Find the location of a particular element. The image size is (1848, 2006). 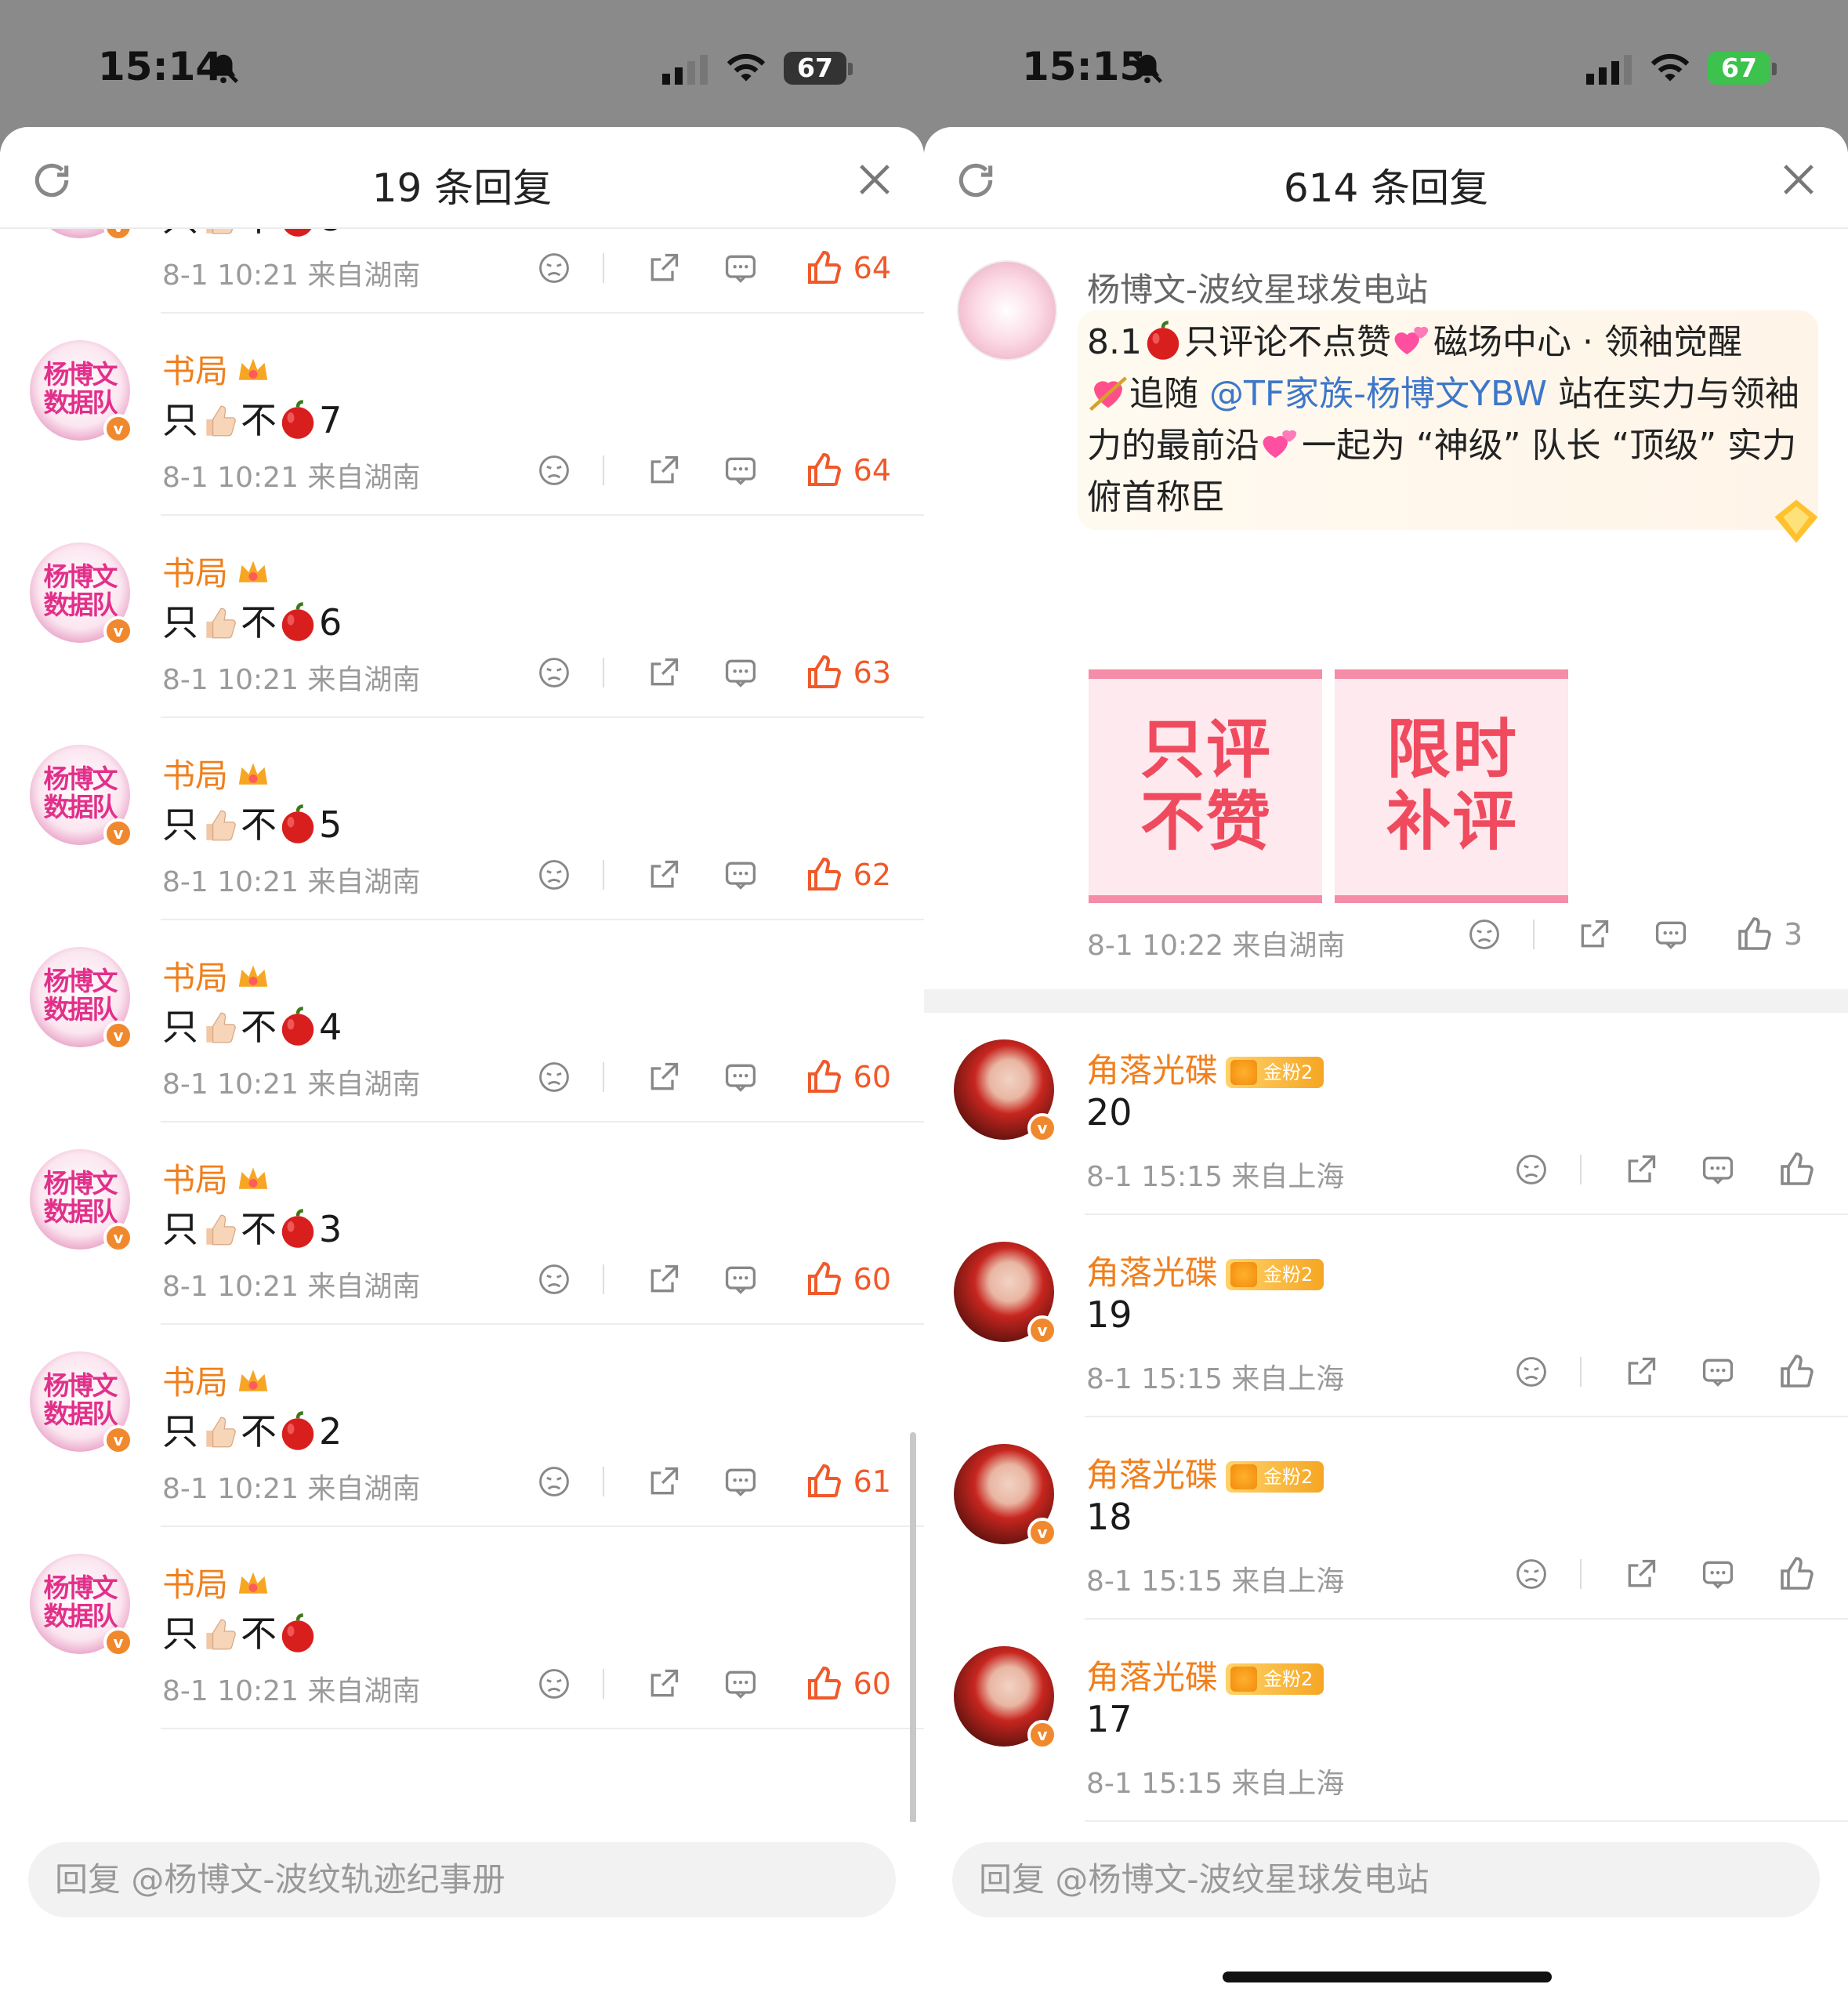

comment-item: 杨博文数据队 v 书局 只不4 8-1 10:21 来自湖南 60 is located at coordinates (462, 1021).